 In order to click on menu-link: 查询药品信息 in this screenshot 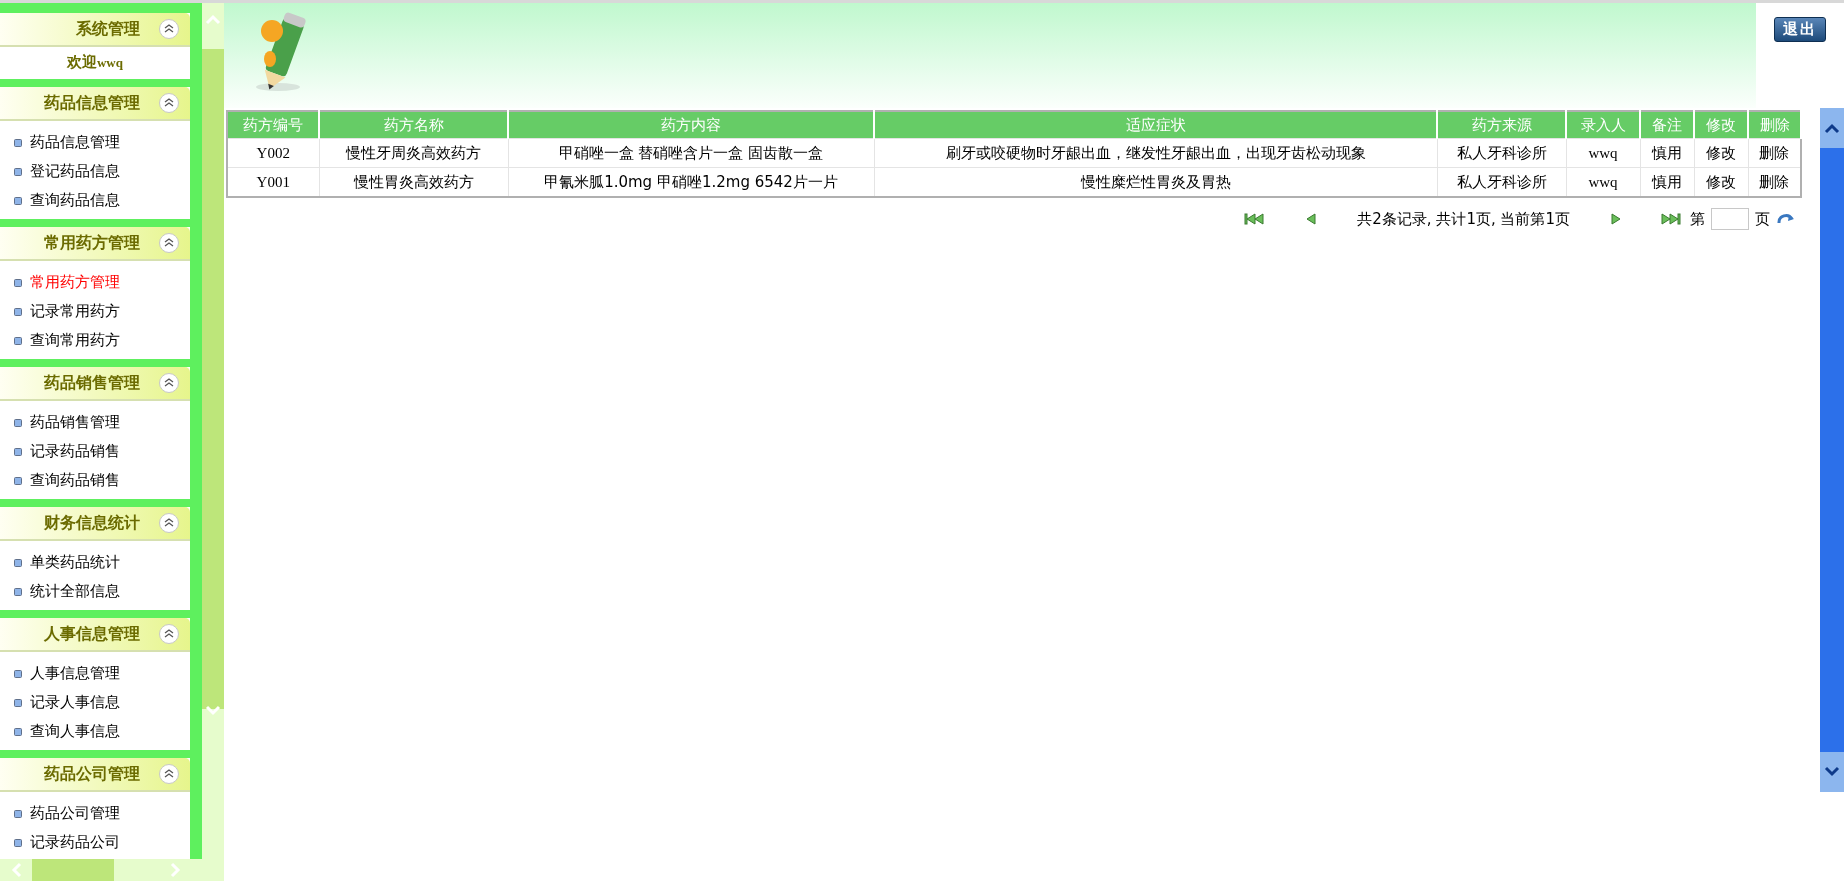, I will do `click(75, 200)`.